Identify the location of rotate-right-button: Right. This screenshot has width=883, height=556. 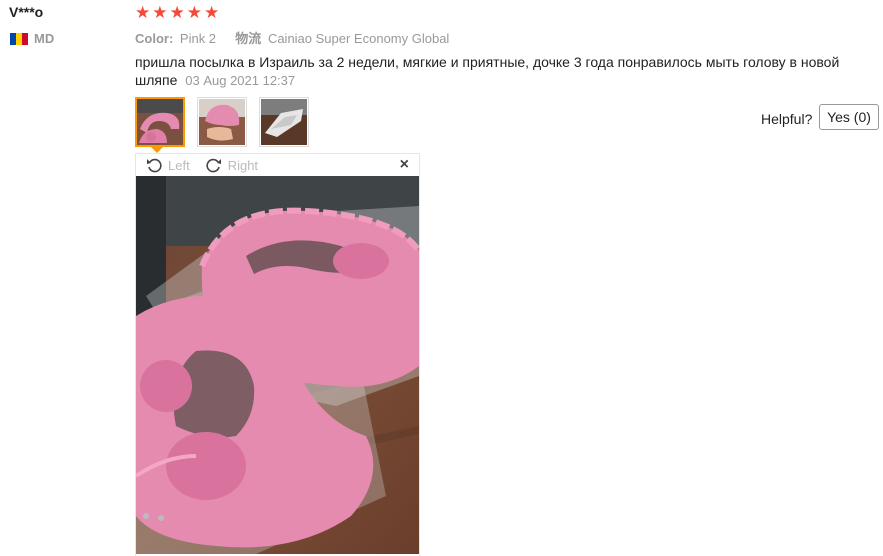
(232, 165).